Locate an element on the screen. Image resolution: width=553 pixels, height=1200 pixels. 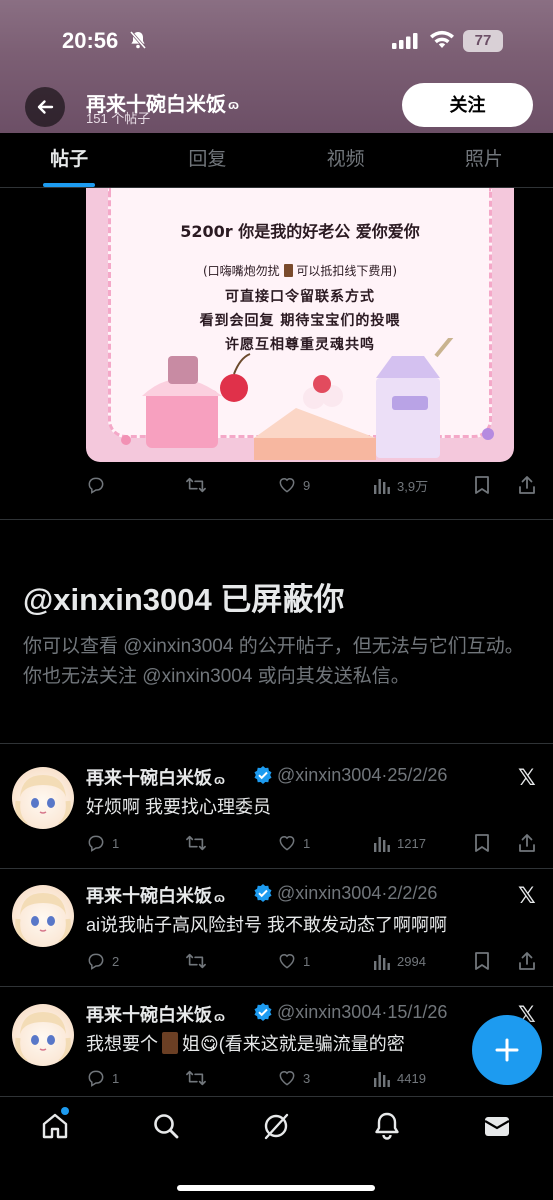
follow-button: 关注 is located at coordinates (467, 105).